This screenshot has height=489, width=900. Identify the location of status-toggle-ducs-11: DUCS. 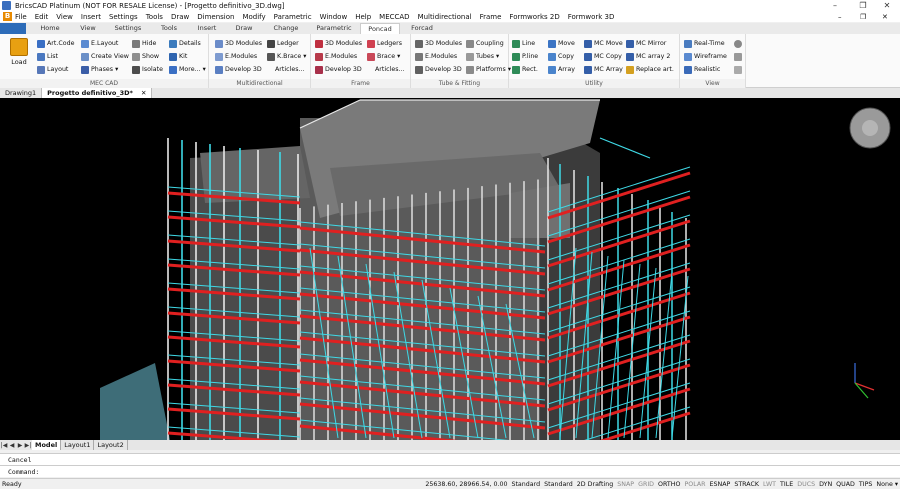
(806, 484).